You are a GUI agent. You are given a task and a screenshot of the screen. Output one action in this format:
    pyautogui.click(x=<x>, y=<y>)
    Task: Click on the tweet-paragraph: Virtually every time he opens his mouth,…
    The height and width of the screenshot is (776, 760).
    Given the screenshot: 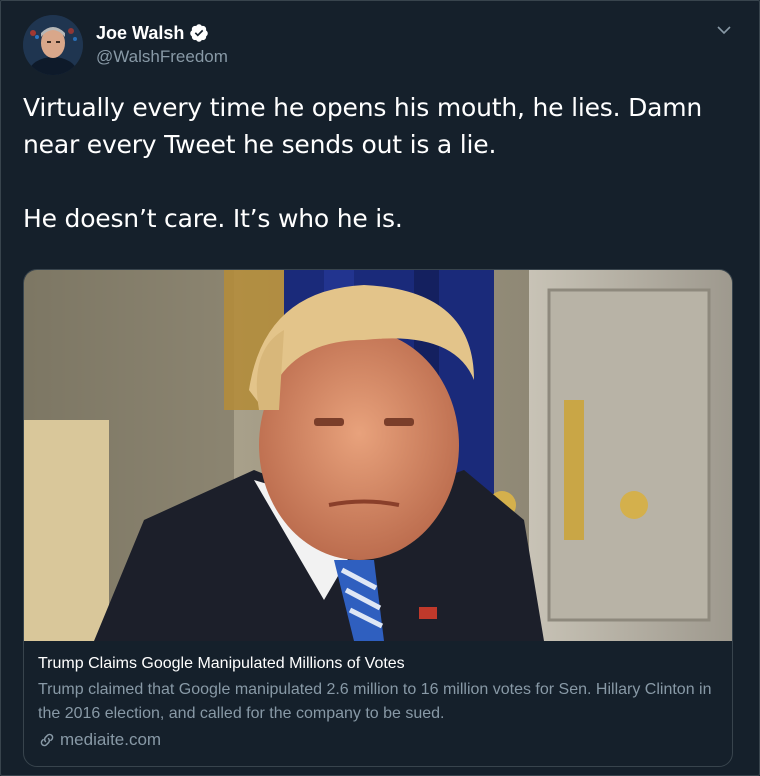 What is the action you would take?
    pyautogui.click(x=363, y=126)
    